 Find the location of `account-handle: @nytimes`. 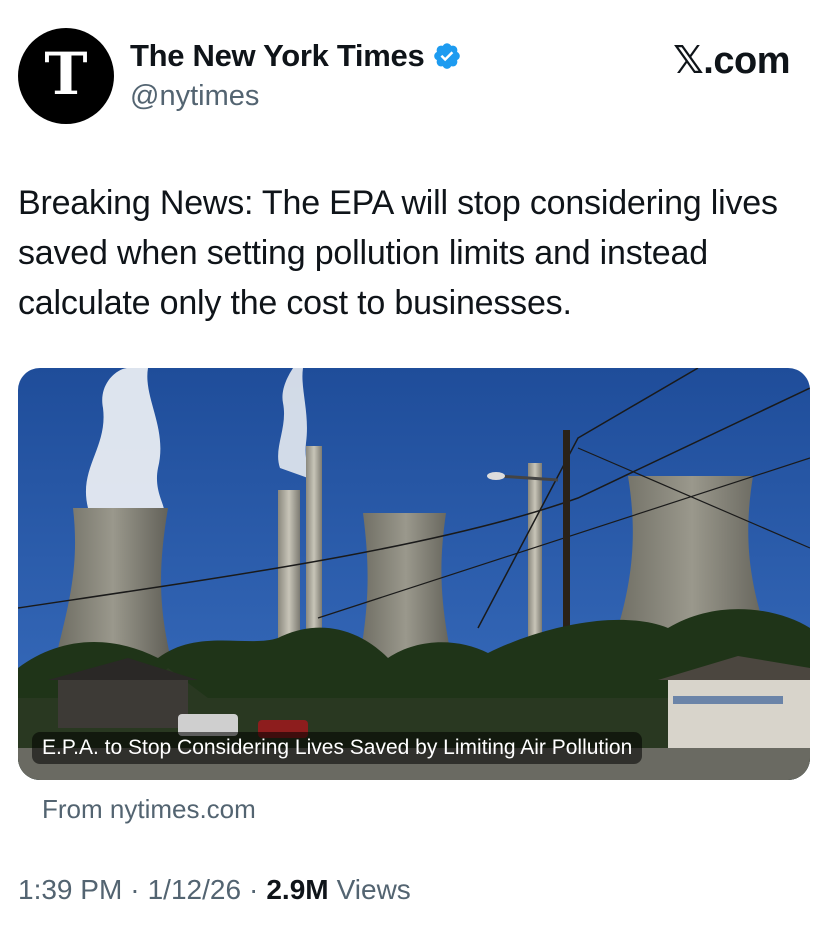

account-handle: @nytimes is located at coordinates (194, 96).